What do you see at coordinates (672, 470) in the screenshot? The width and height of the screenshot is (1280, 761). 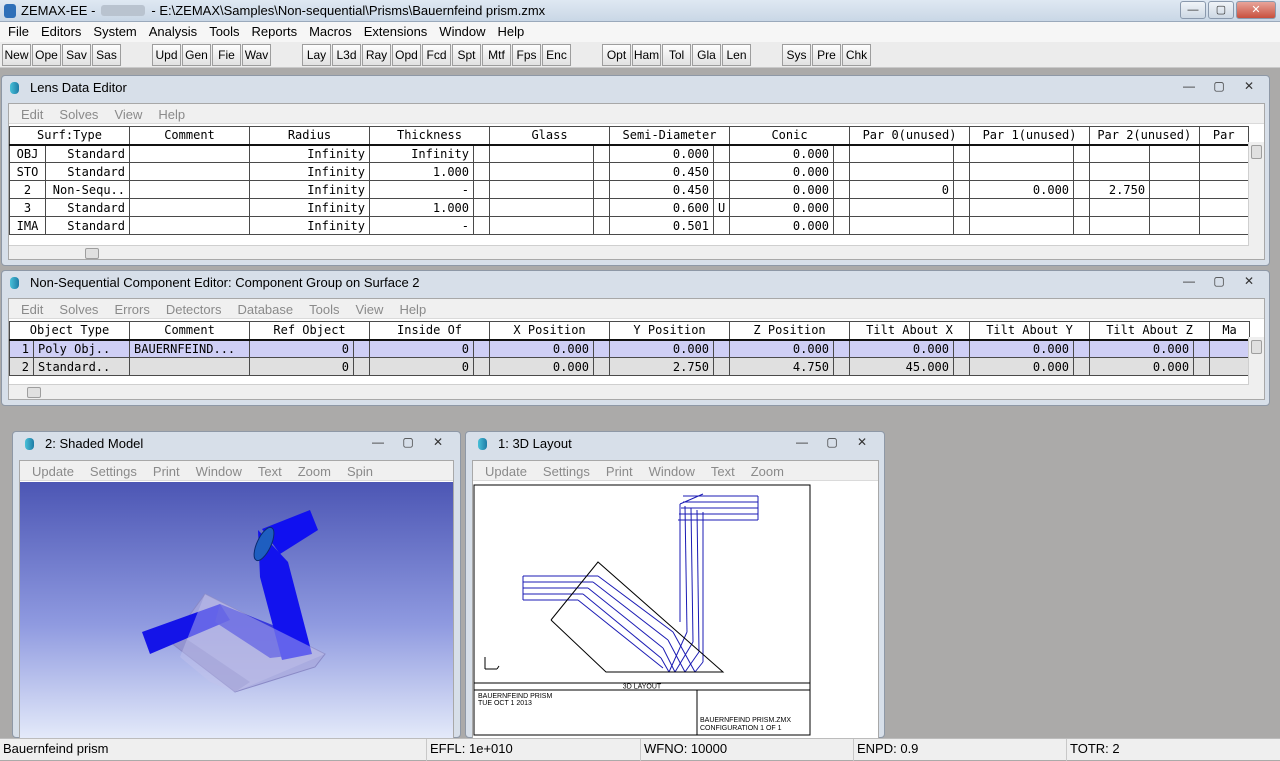 I see `layout-menu-window: Window` at bounding box center [672, 470].